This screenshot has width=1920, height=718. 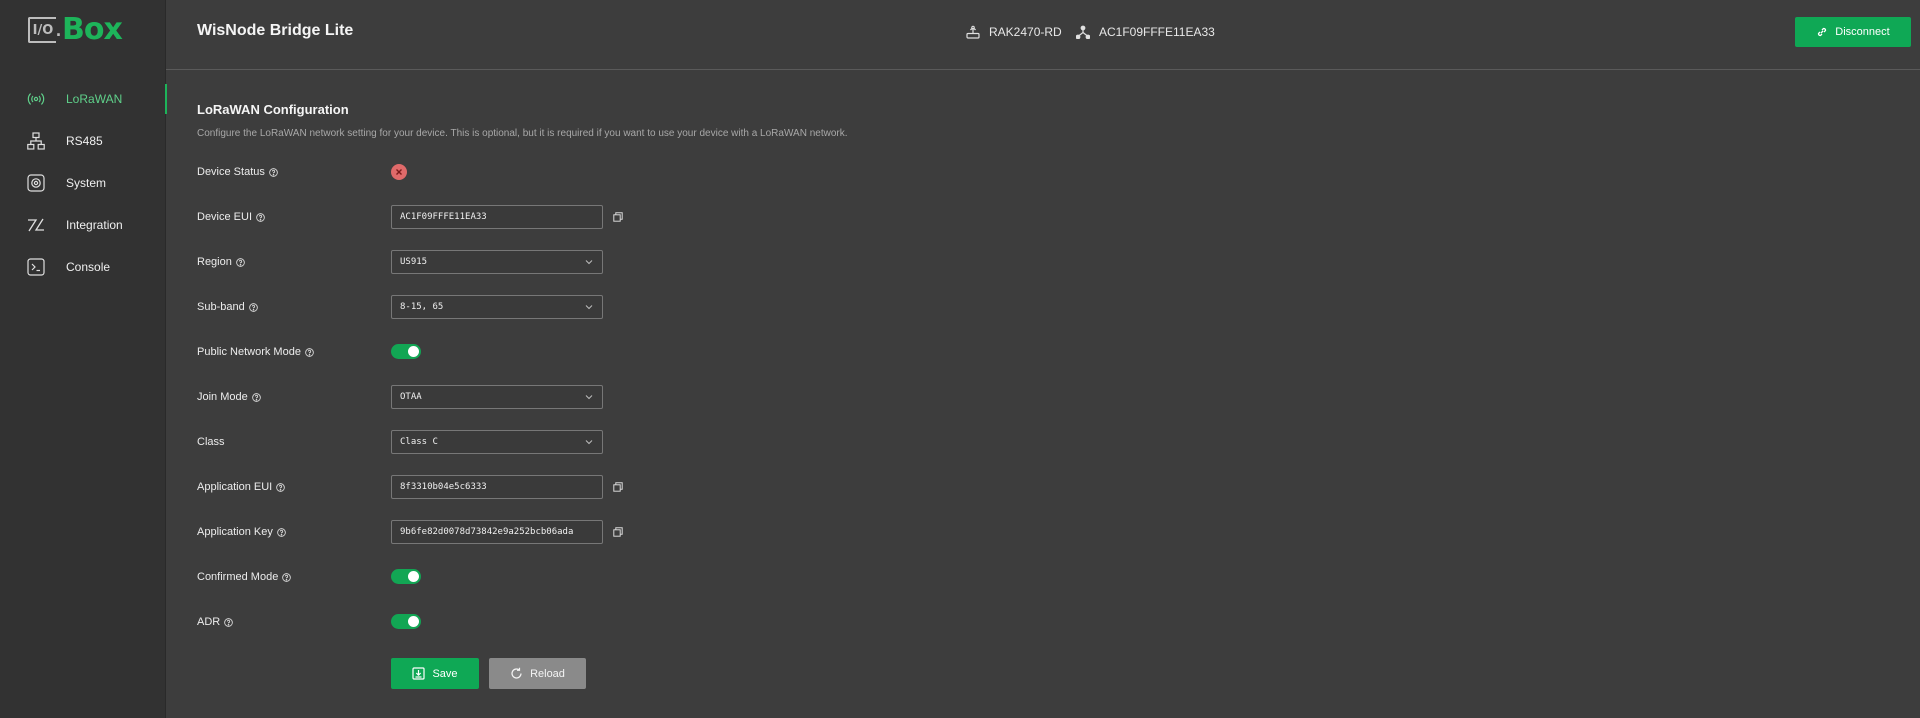 What do you see at coordinates (36, 225) in the screenshot?
I see `integration-icon` at bounding box center [36, 225].